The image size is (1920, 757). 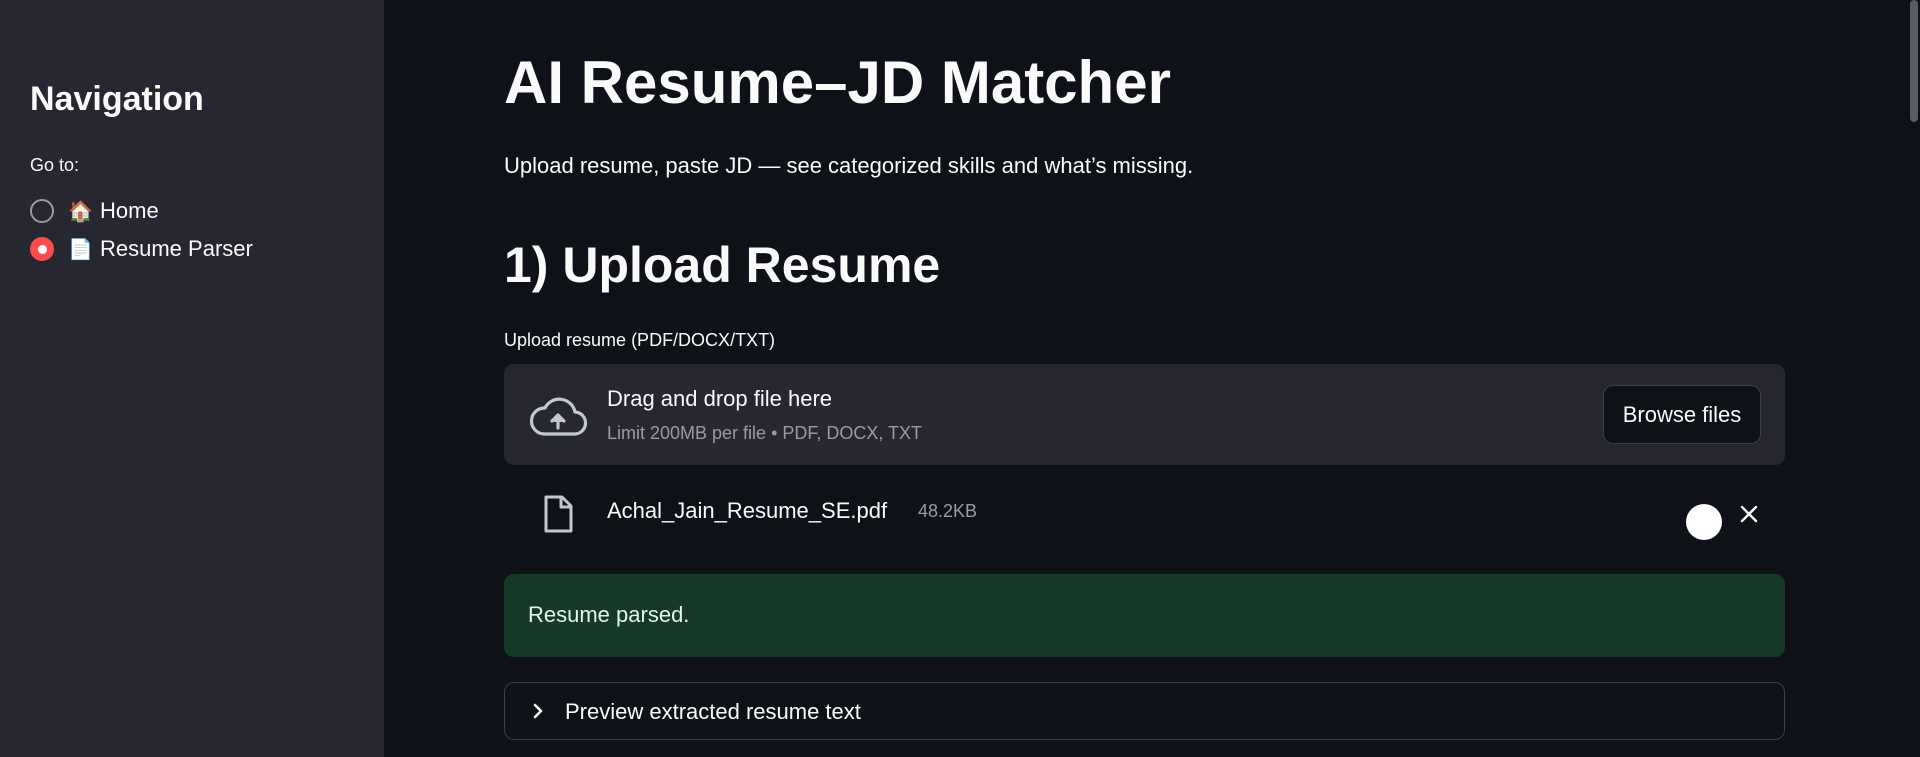 I want to click on close-icon, so click(x=1749, y=514).